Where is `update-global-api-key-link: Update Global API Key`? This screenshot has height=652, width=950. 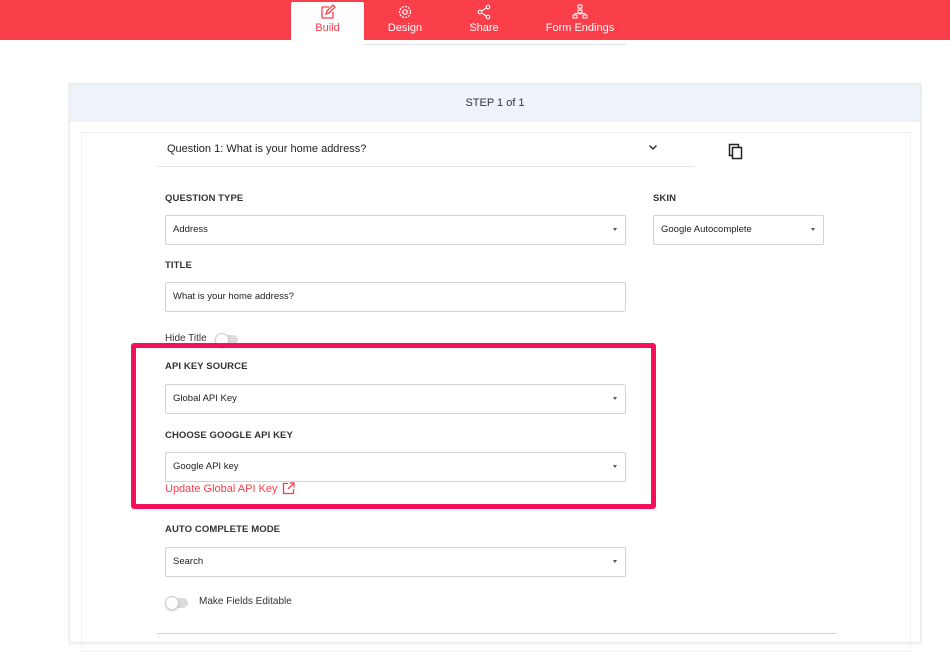
update-global-api-key-link: Update Global API Key is located at coordinates (230, 488).